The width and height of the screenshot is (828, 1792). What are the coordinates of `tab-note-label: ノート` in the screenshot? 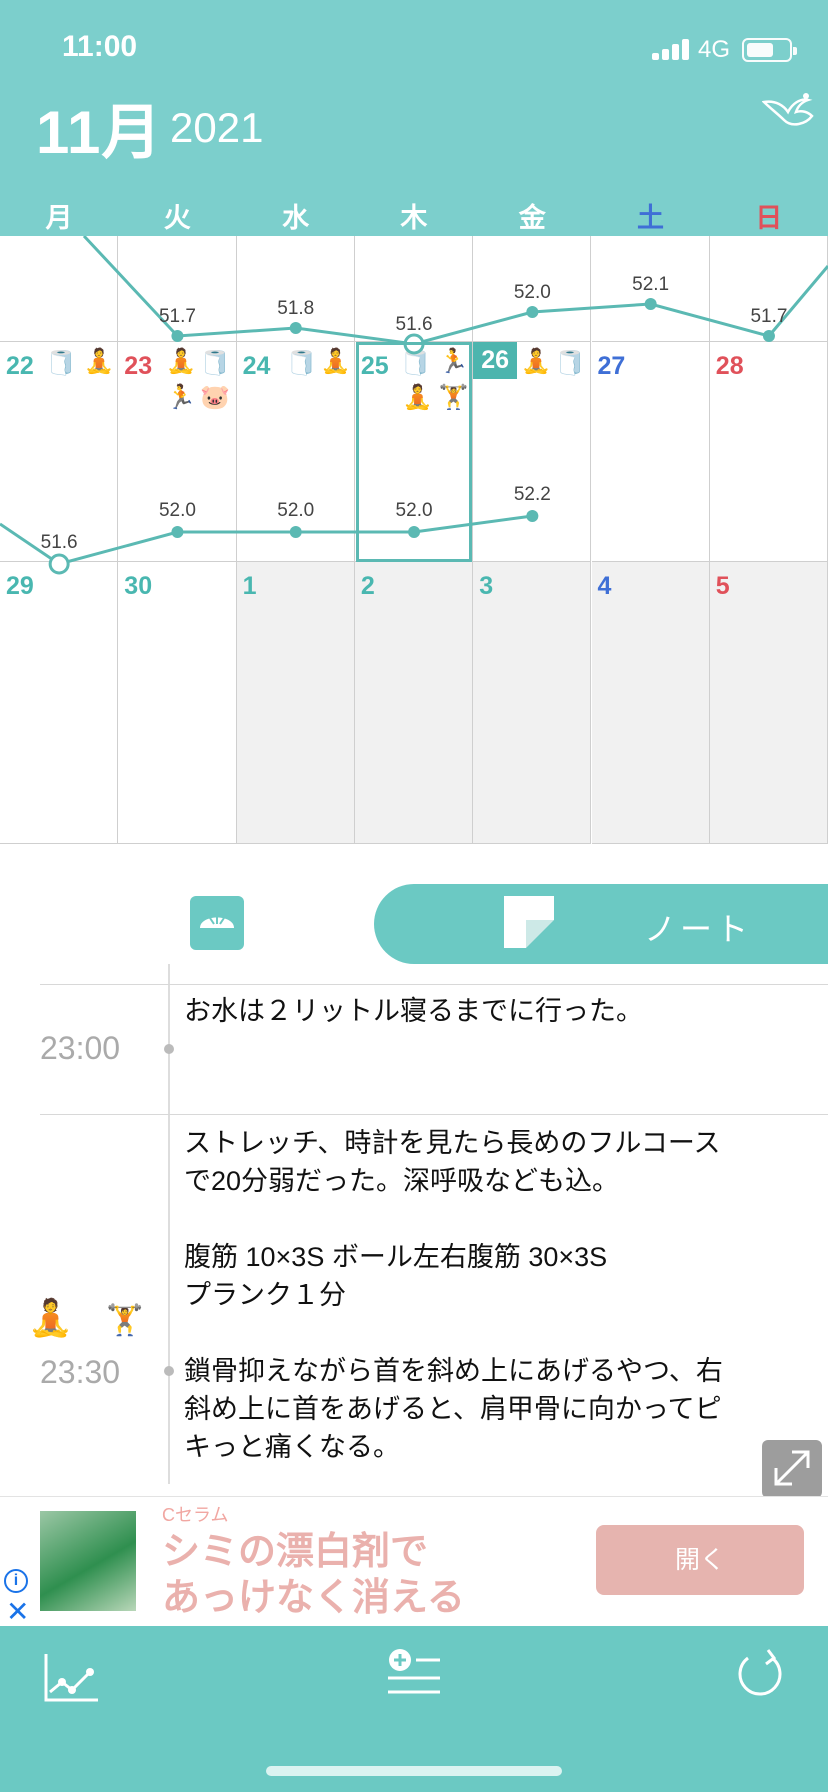 It's located at (698, 929).